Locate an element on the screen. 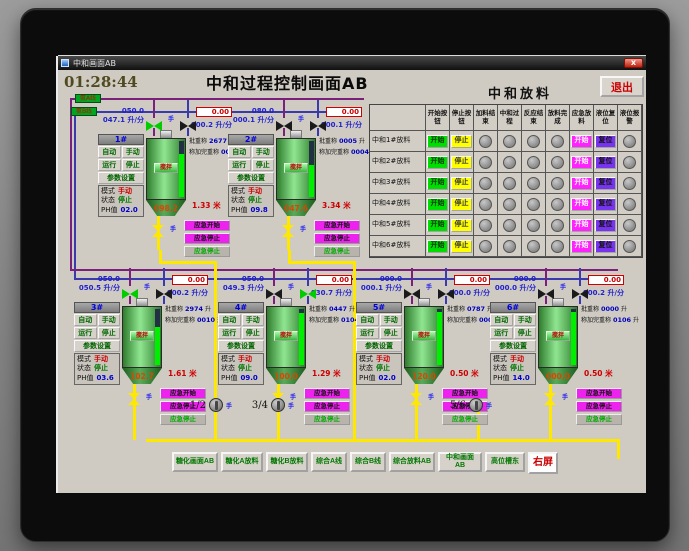 Image resolution: width=689 pixels, height=551 pixels. bottom-nav-button: 高位槽东 is located at coordinates (505, 462).